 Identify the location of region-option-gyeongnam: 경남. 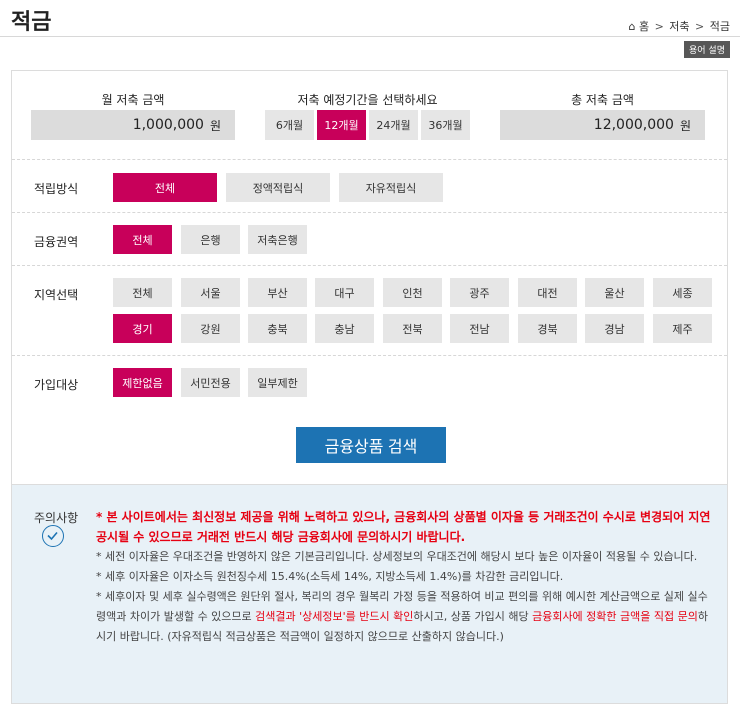
(614, 328).